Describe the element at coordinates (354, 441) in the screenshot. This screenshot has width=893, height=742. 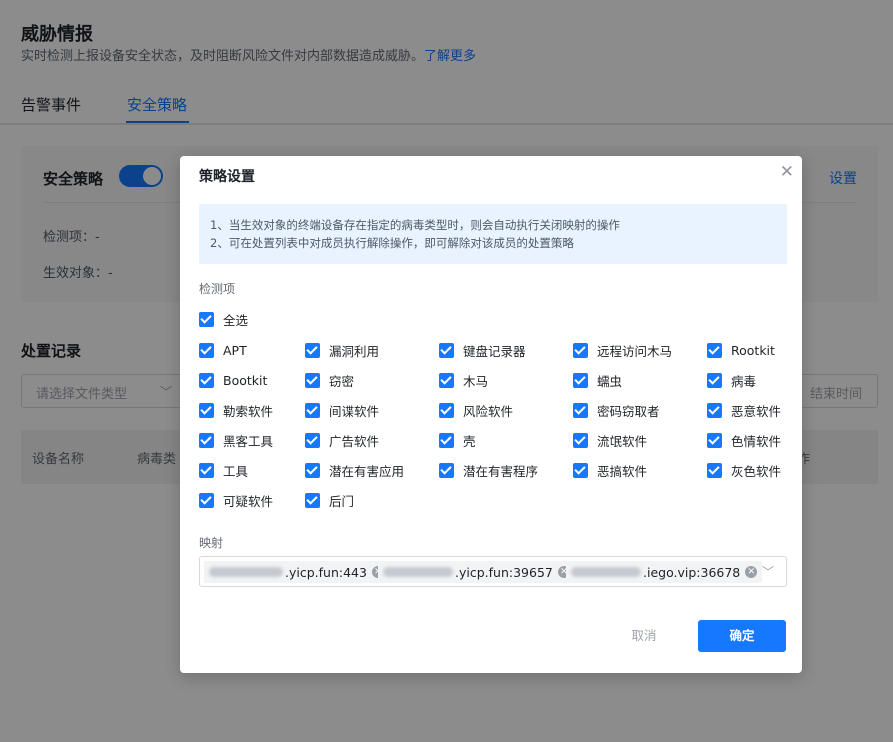
I see `checkbox-label: 广告软件` at that location.